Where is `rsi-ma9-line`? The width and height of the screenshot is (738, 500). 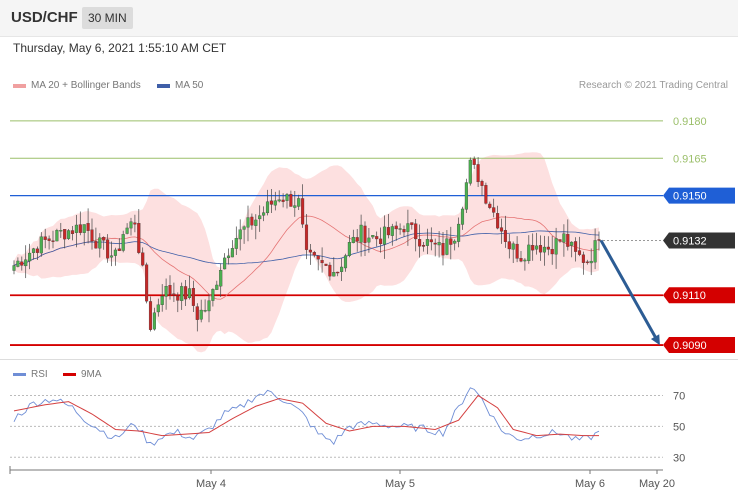
rsi-ma9-line is located at coordinates (306, 415).